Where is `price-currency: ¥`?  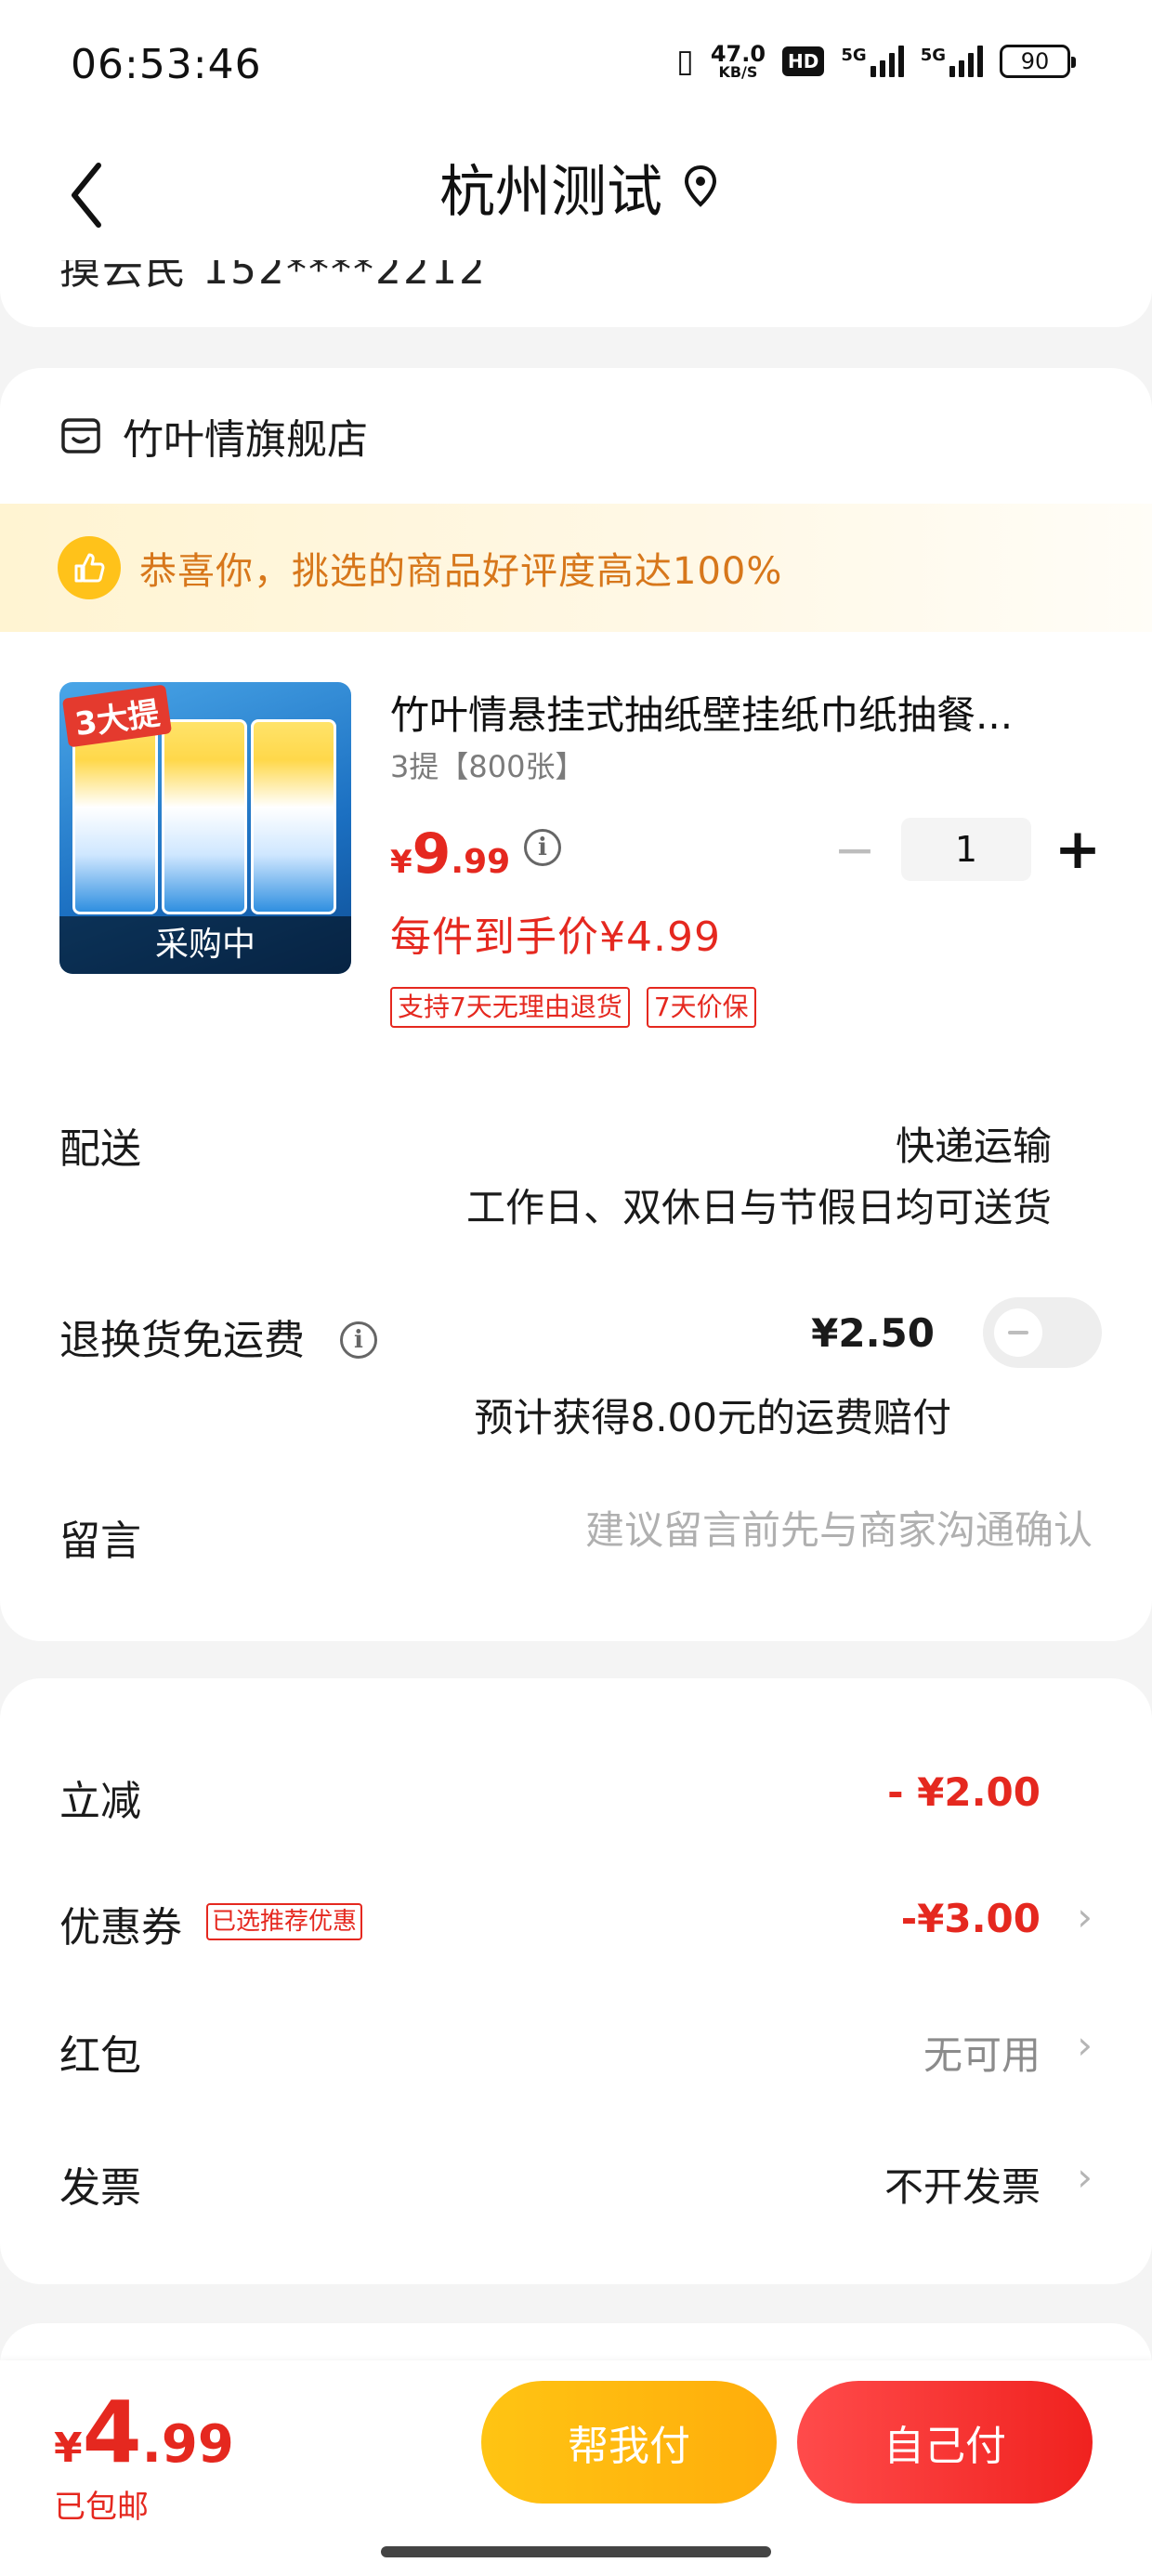 price-currency: ¥ is located at coordinates (401, 862).